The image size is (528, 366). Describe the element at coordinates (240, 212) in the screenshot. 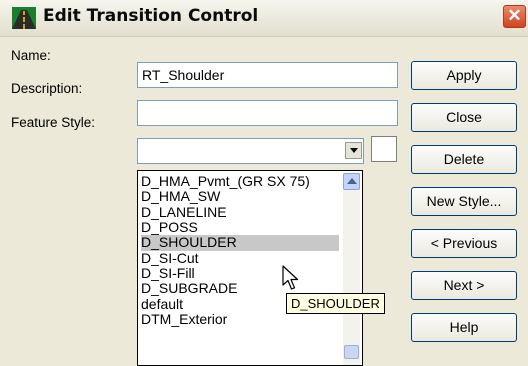

I see `list-item: D_LANELINE` at that location.